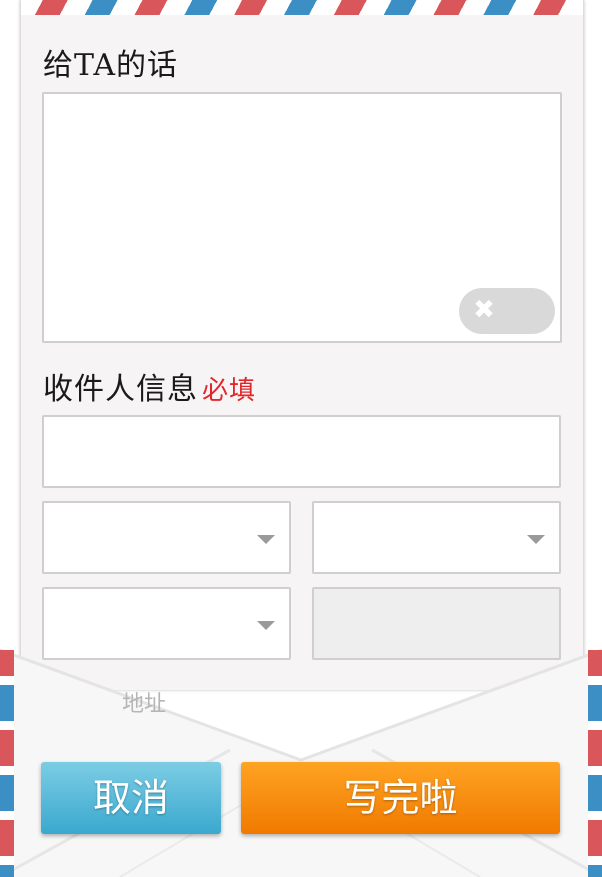  Describe the element at coordinates (400, 798) in the screenshot. I see `done-button: 写完啦` at that location.